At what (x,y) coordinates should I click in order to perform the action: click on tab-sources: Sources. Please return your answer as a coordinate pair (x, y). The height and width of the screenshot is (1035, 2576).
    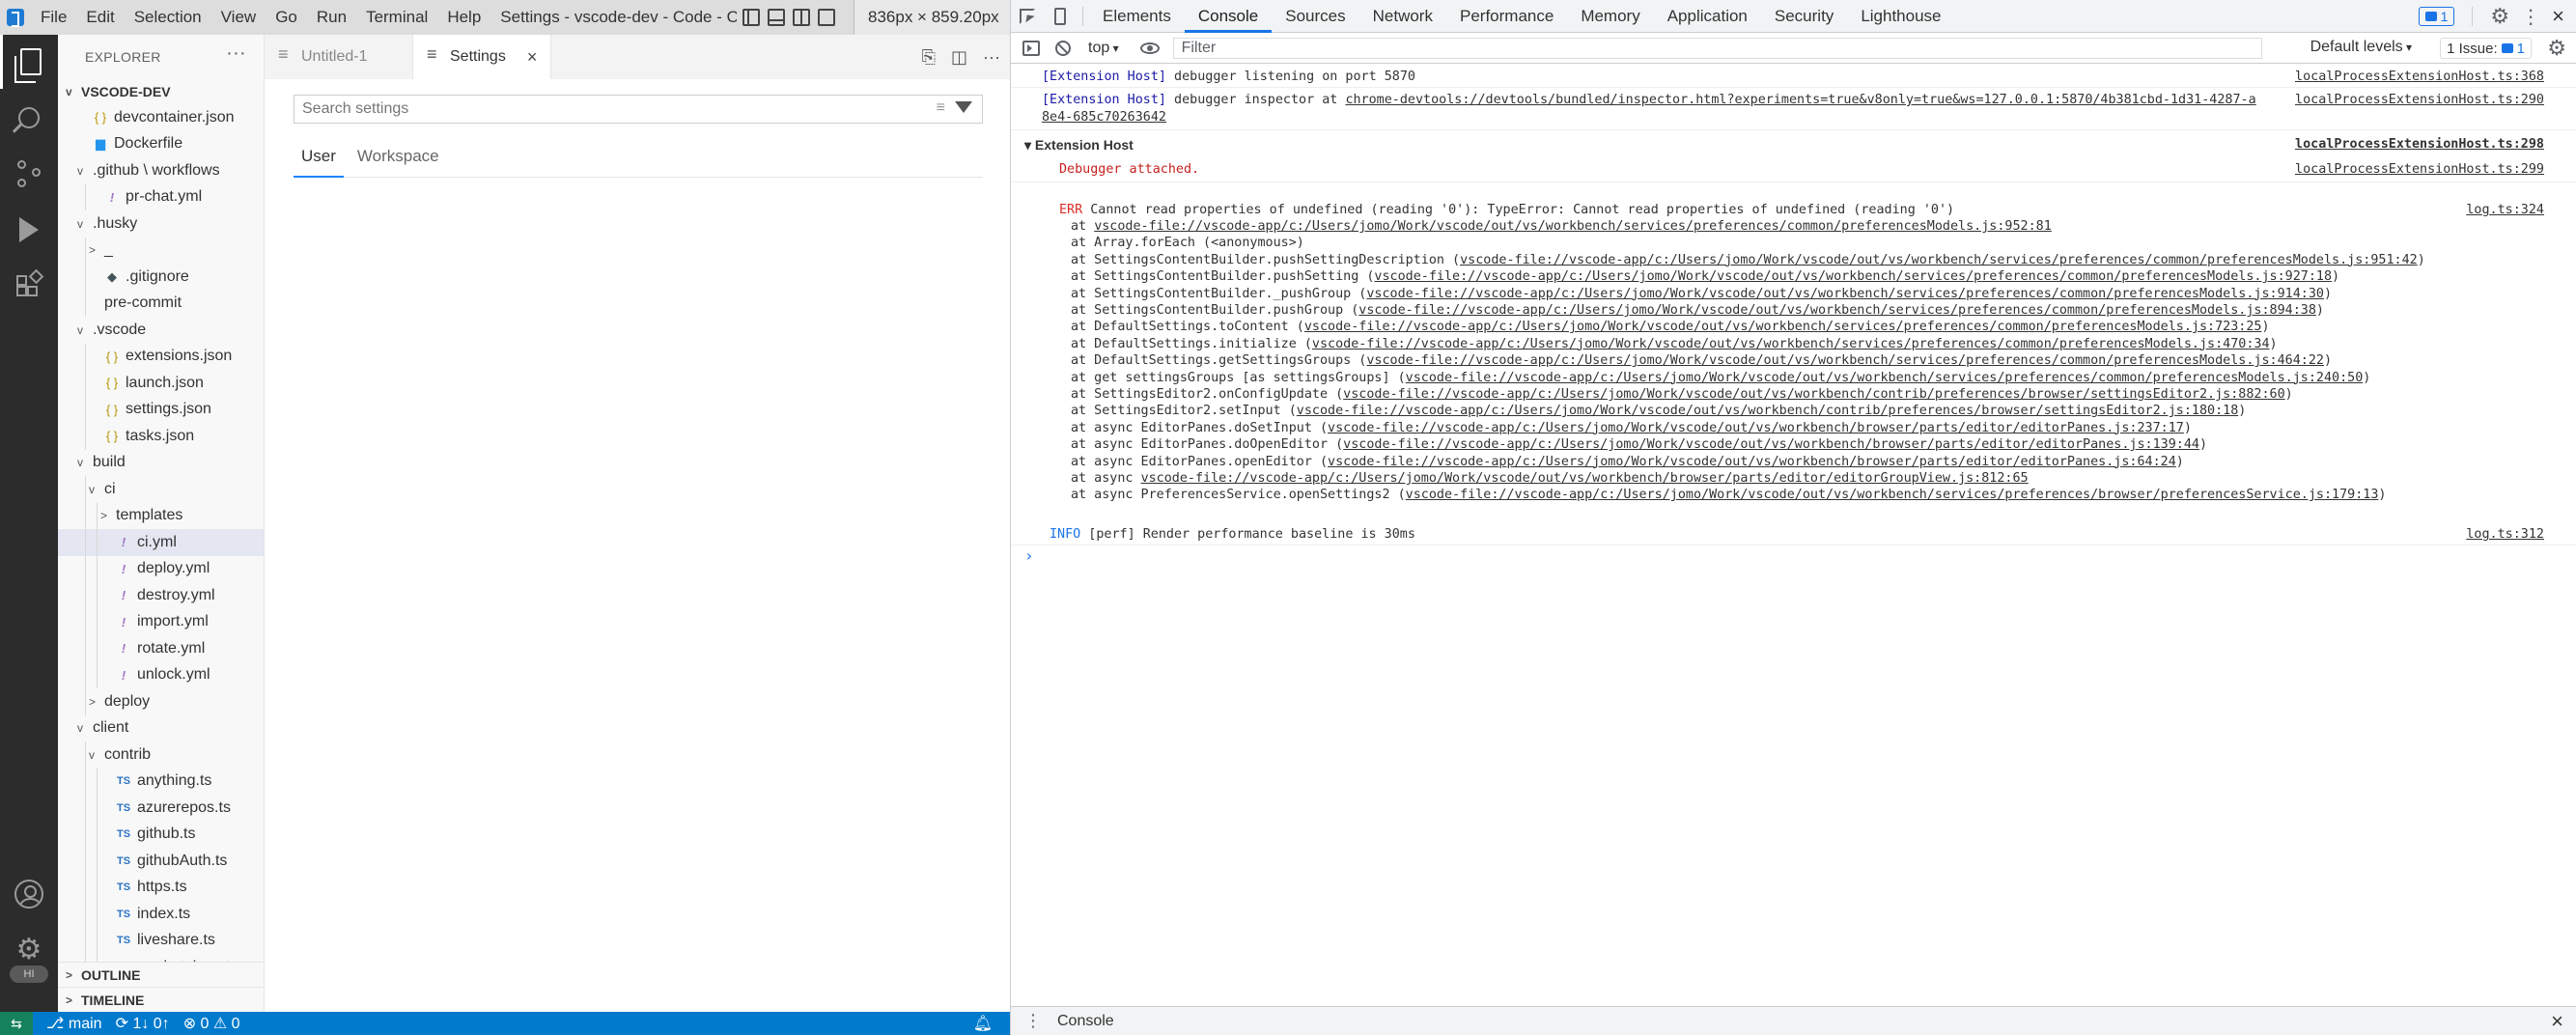
    Looking at the image, I should click on (1315, 16).